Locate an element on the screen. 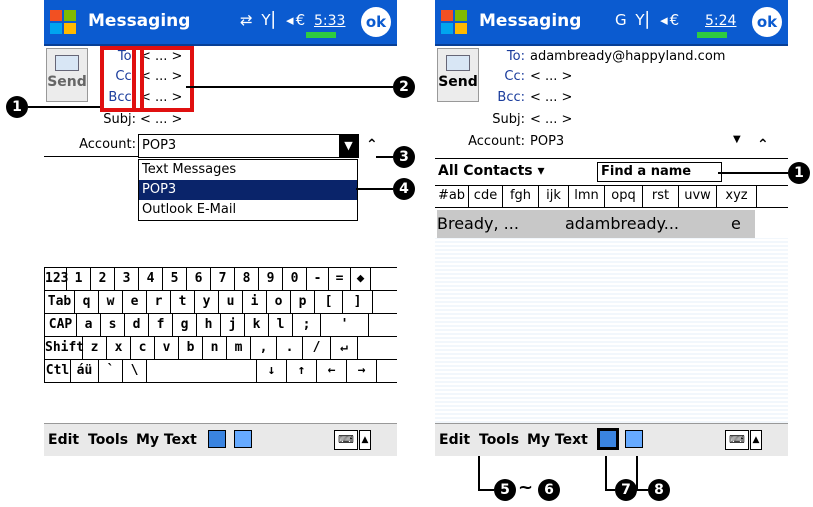  alphabet-tab: lmn is located at coordinates (587, 196).